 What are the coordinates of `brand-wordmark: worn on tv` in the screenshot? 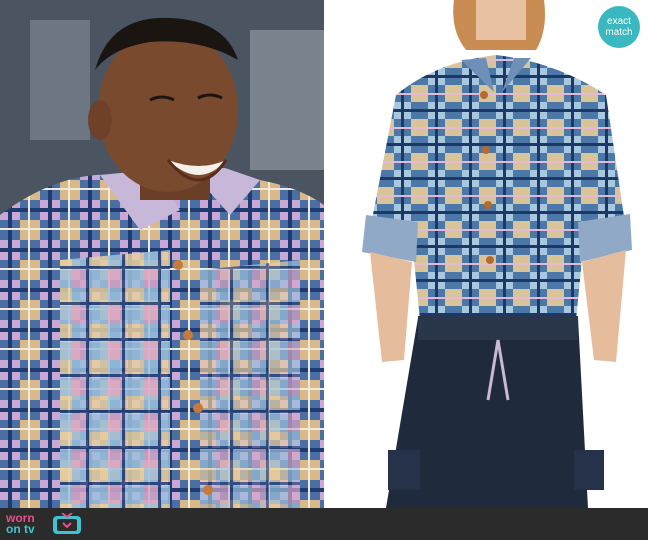 It's located at (27, 524).